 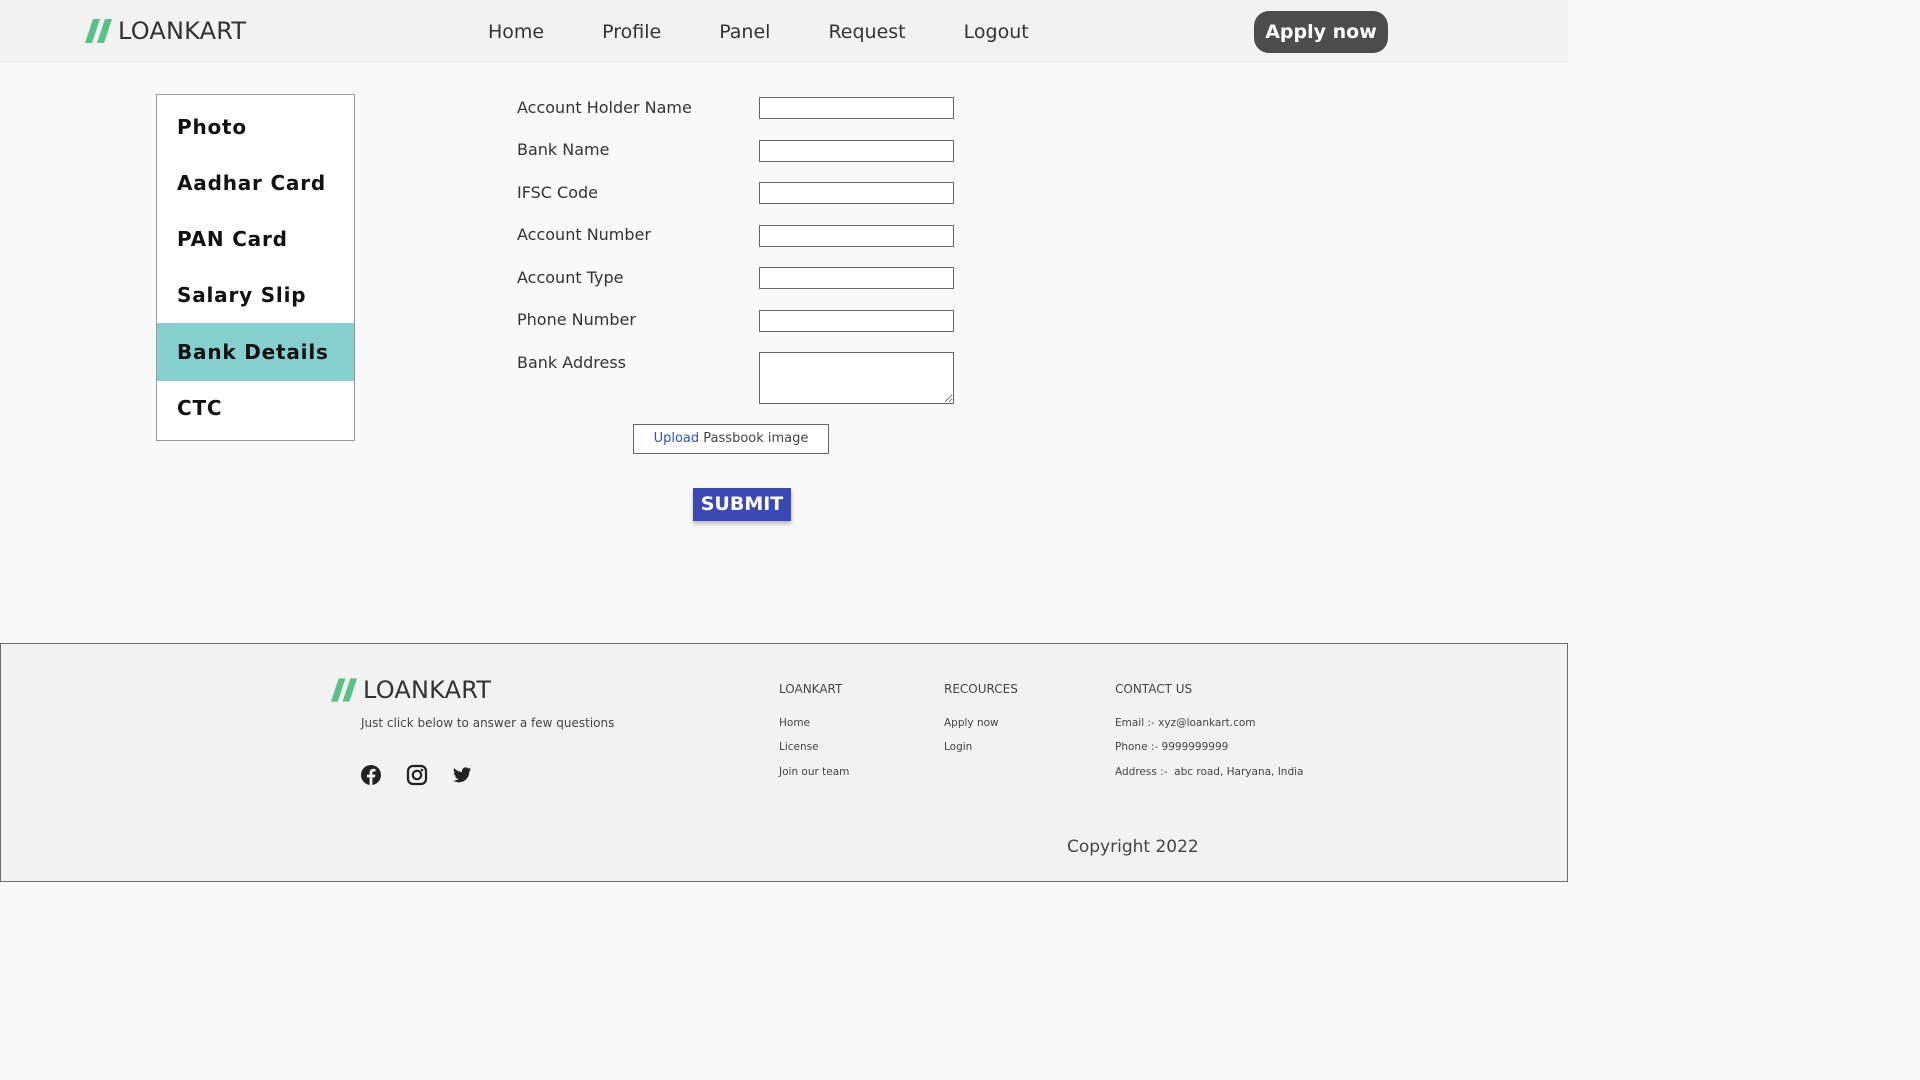 I want to click on sidebar-item-ctc: CTC, so click(x=255, y=408).